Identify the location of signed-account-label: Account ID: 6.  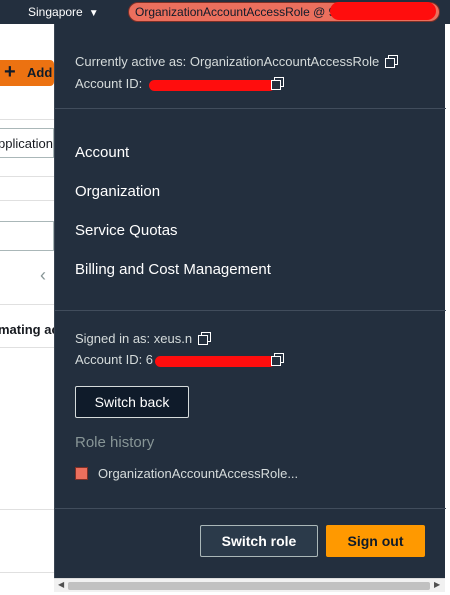
(114, 359).